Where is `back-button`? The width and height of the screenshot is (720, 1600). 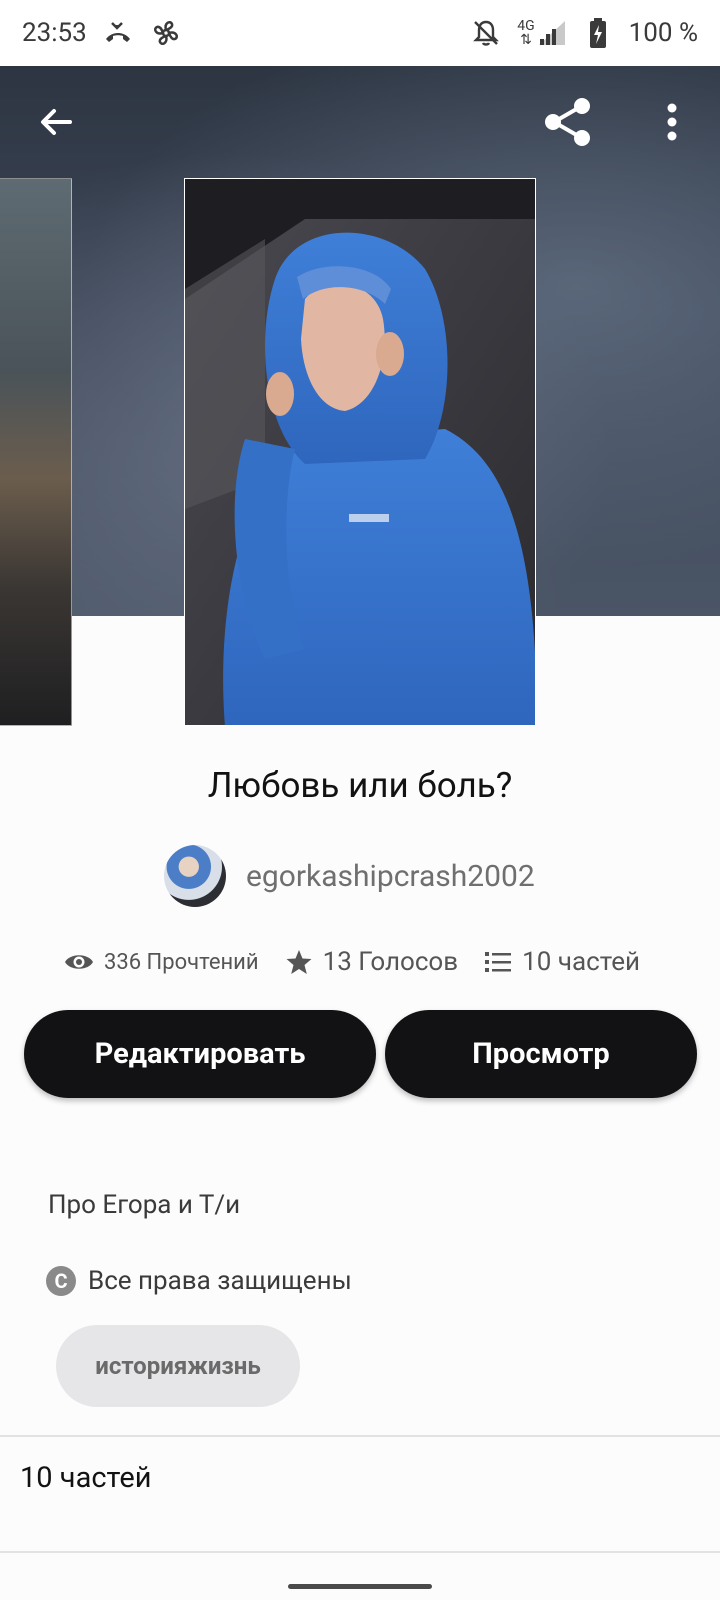 back-button is located at coordinates (56, 122).